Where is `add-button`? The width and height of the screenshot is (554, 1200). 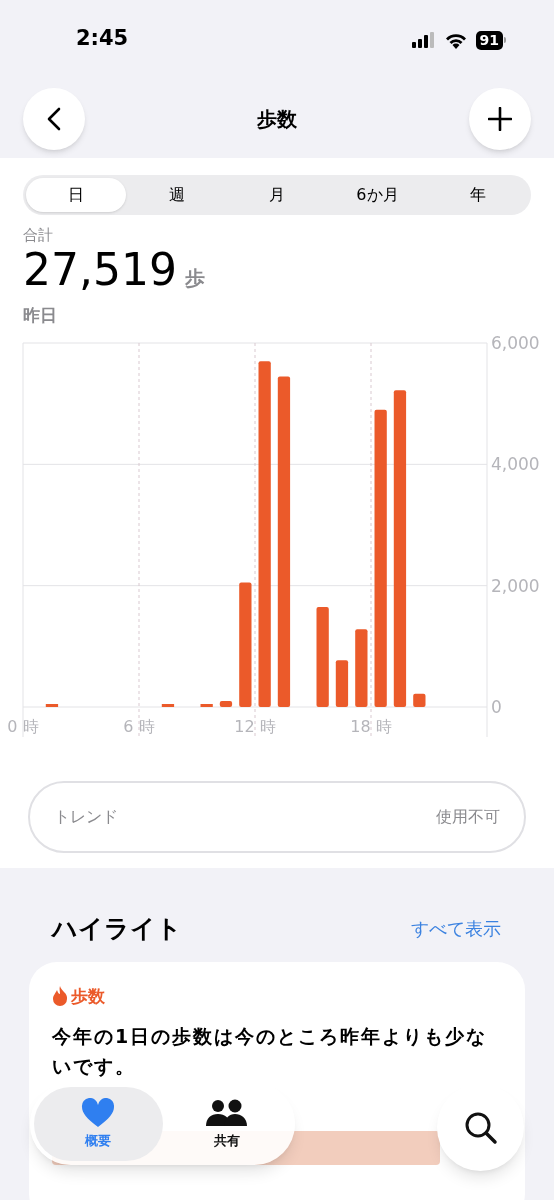 add-button is located at coordinates (500, 119).